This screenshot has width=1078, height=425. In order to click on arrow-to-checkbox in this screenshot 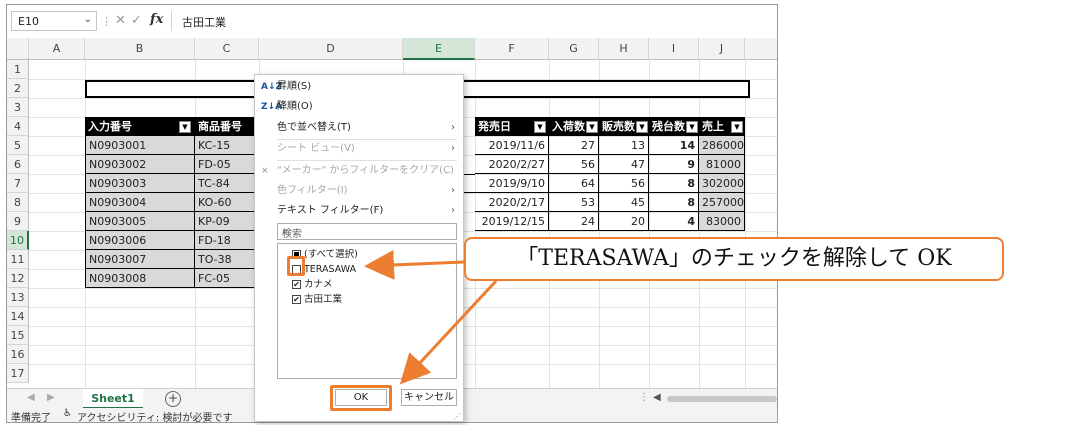, I will do `click(414, 264)`.